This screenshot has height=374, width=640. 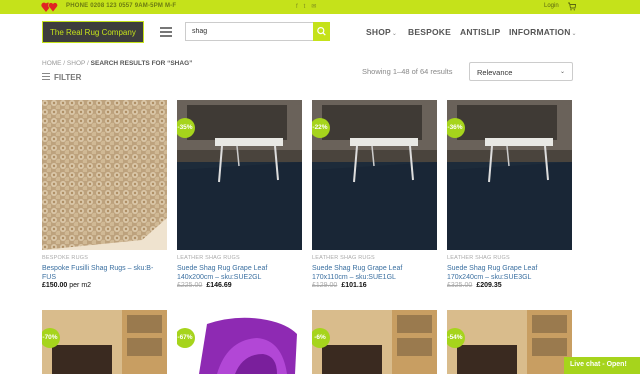 I want to click on nav-information: INFORMATION⌄, so click(x=543, y=32).